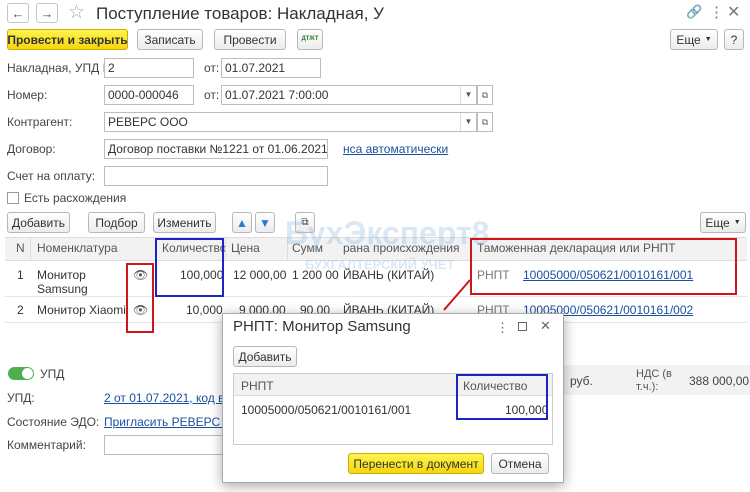 This screenshot has height=492, width=750. I want to click on vat-label-text: НДС (в т.ч.):, so click(654, 380).